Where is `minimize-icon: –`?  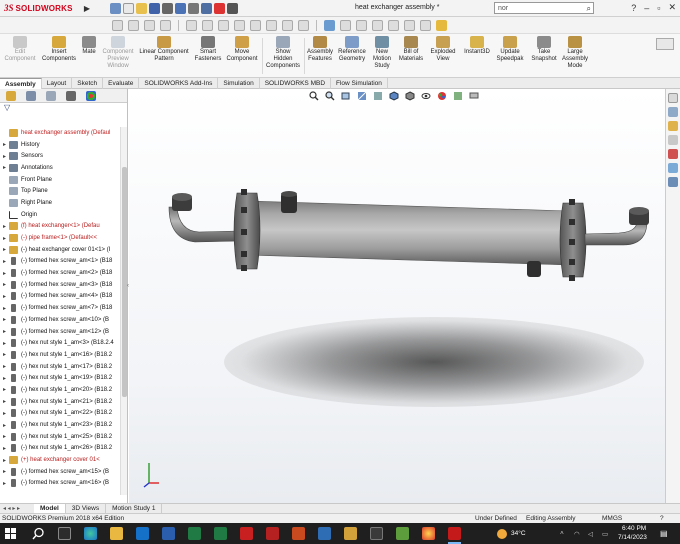 minimize-icon: – is located at coordinates (646, 8).